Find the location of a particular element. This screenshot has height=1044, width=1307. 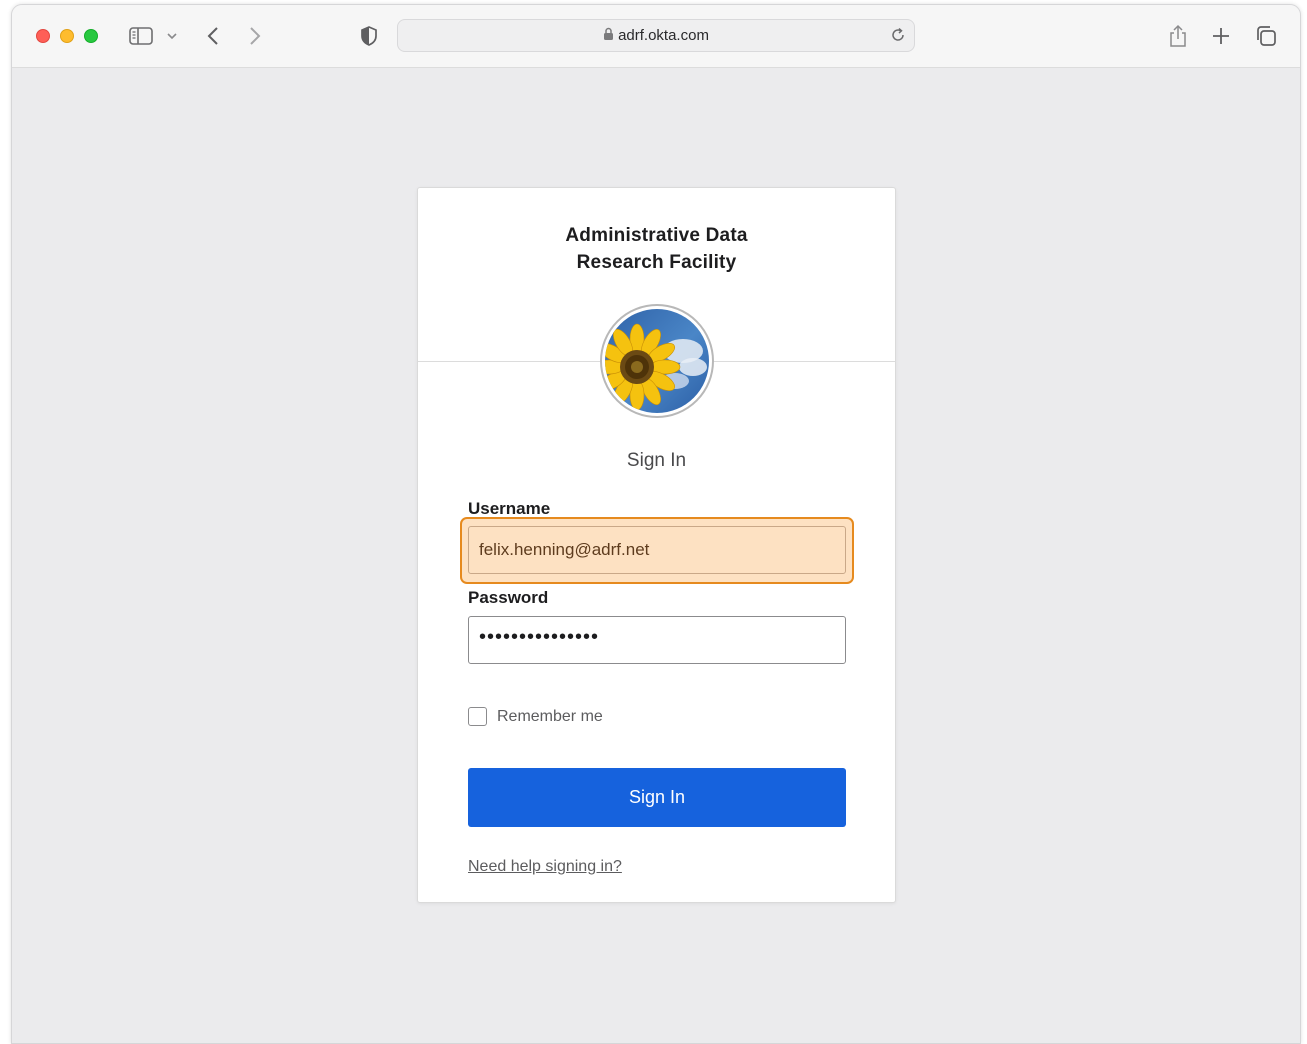

remember-me-checkbox is located at coordinates (477, 716).